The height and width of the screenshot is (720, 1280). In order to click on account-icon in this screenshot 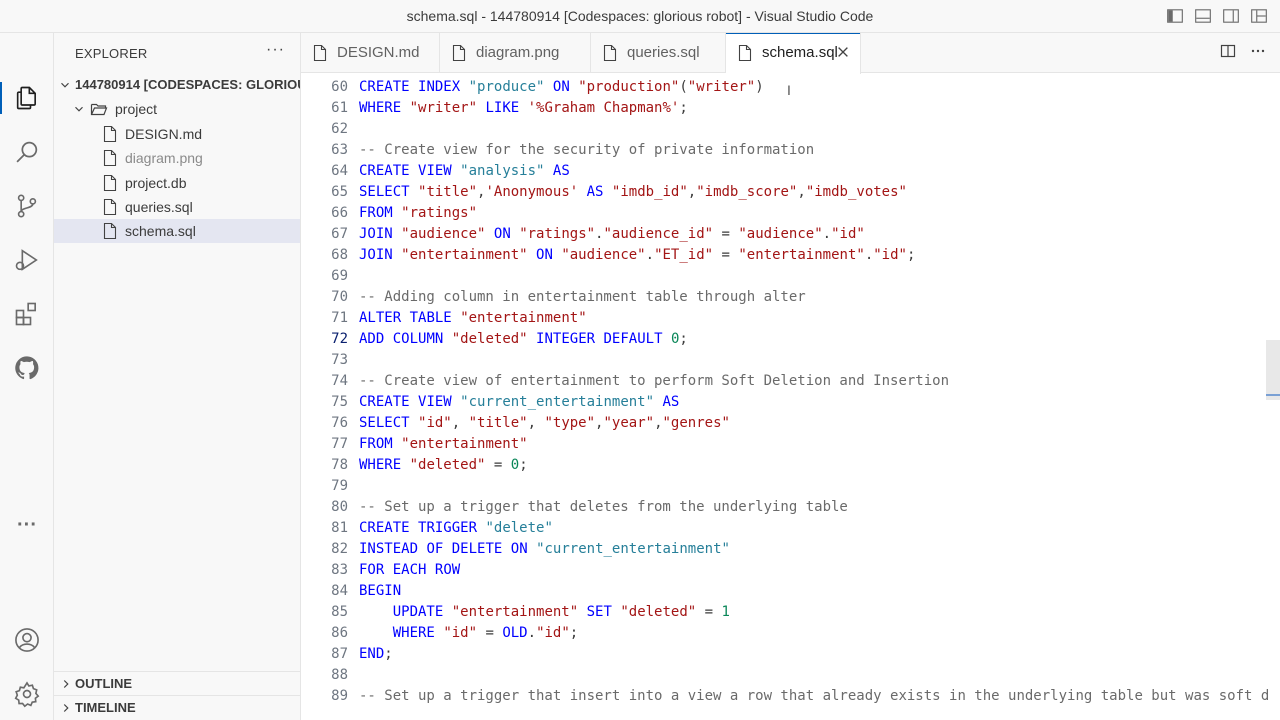, I will do `click(27, 640)`.